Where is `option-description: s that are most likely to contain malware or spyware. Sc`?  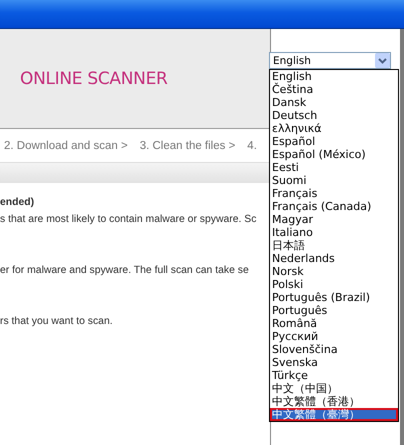
option-description: s that are most likely to contain malware or spyware. Sc is located at coordinates (129, 219).